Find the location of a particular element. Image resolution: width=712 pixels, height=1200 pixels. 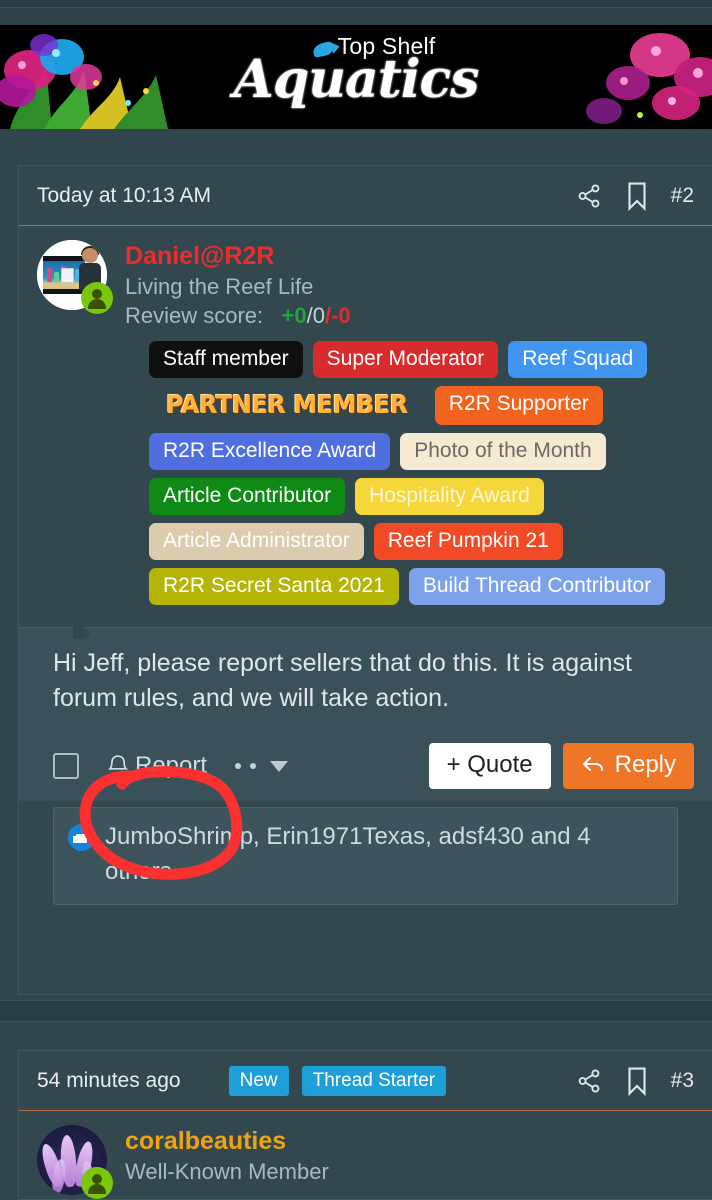

reply-arrow-icon is located at coordinates (594, 765).